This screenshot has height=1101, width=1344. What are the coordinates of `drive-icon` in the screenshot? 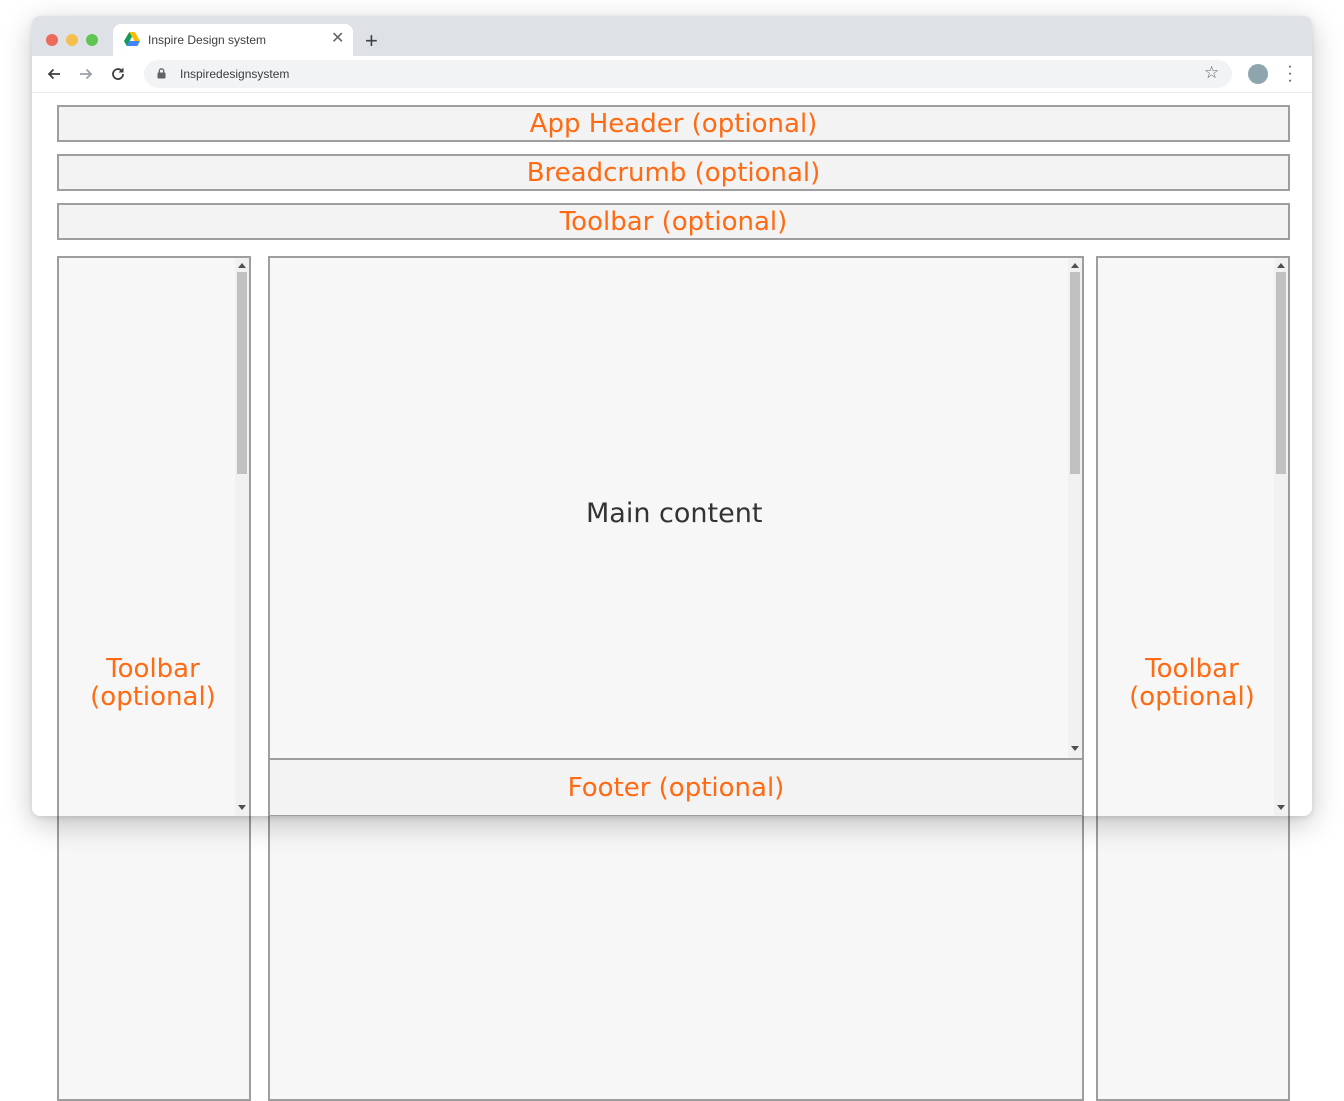 It's located at (132, 39).